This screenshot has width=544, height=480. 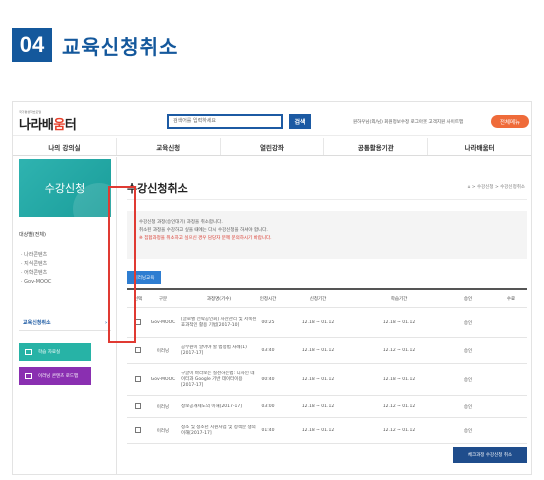 I want to click on checkbox-column-highlight, so click(x=122, y=264).